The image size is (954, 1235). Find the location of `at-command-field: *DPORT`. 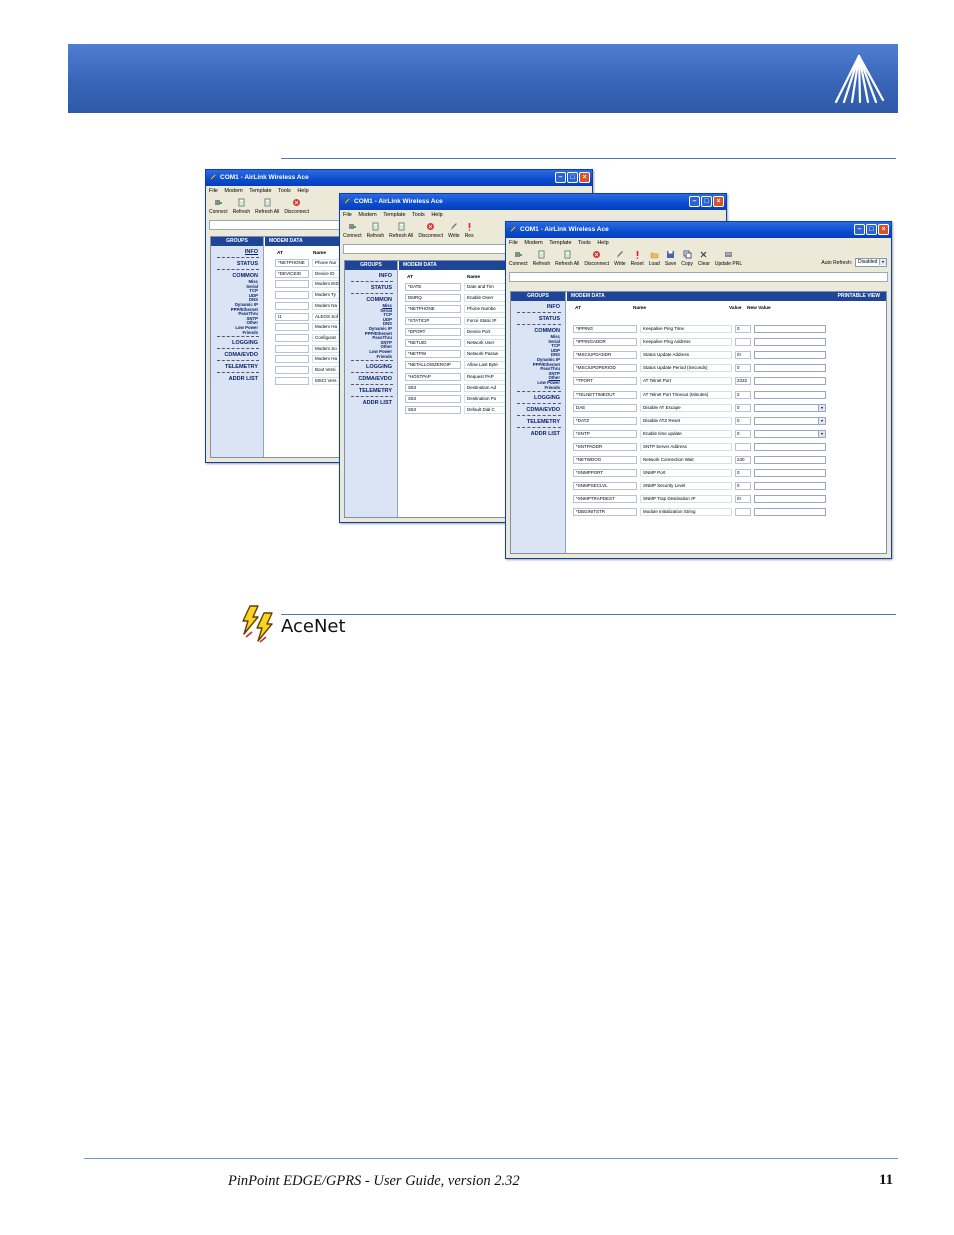

at-command-field: *DPORT is located at coordinates (433, 331).